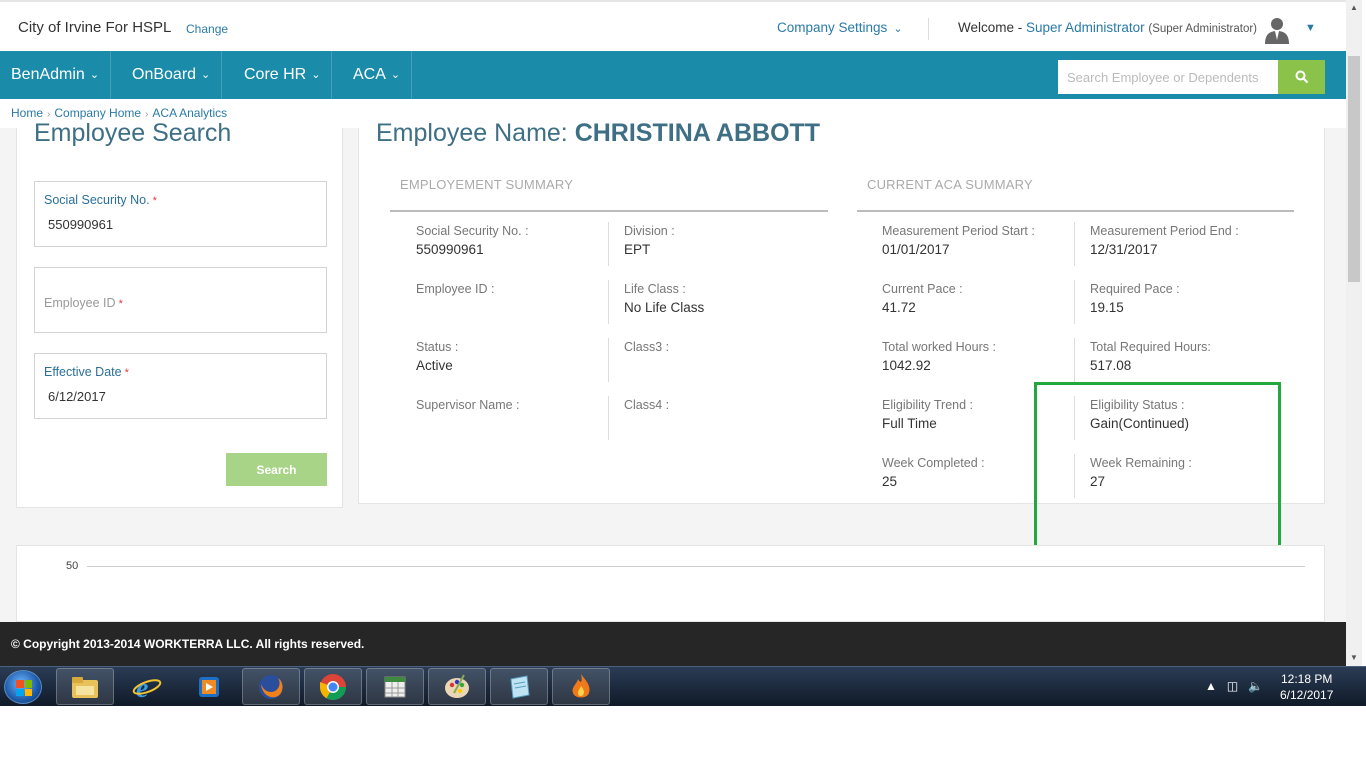 This screenshot has width=1366, height=768. Describe the element at coordinates (649, 231) in the screenshot. I see `field-key: Division :` at that location.